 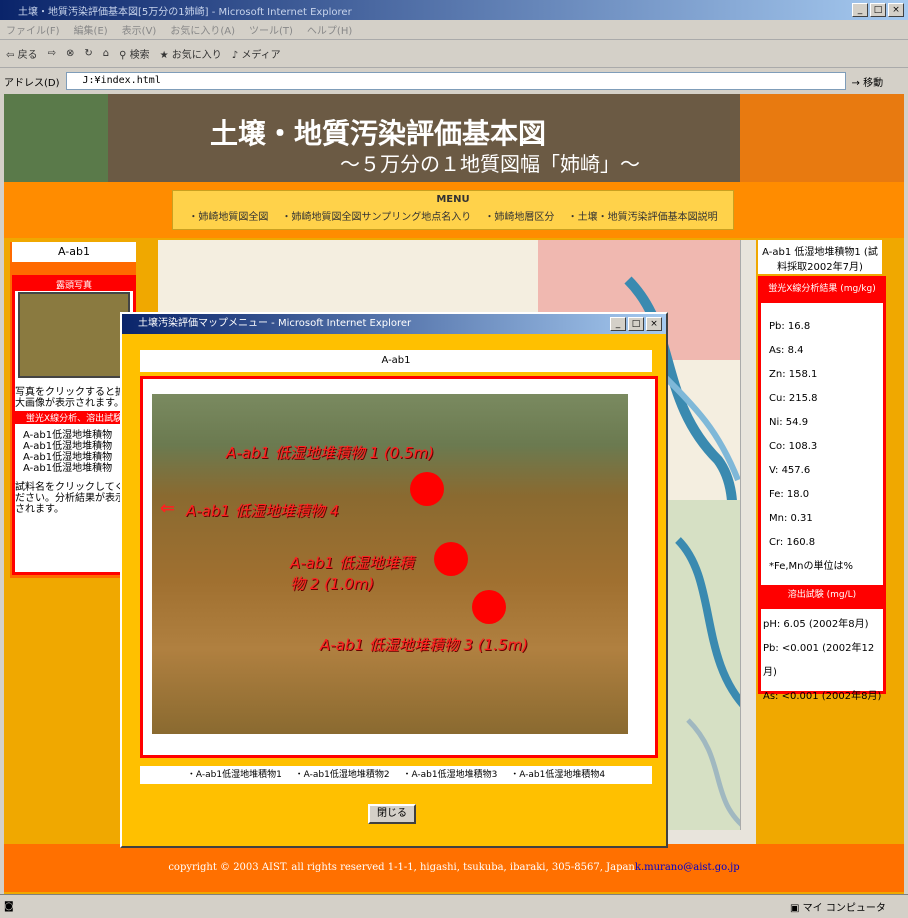 What do you see at coordinates (396, 361) in the screenshot?
I see `popup-sample-name: A-ab1` at bounding box center [396, 361].